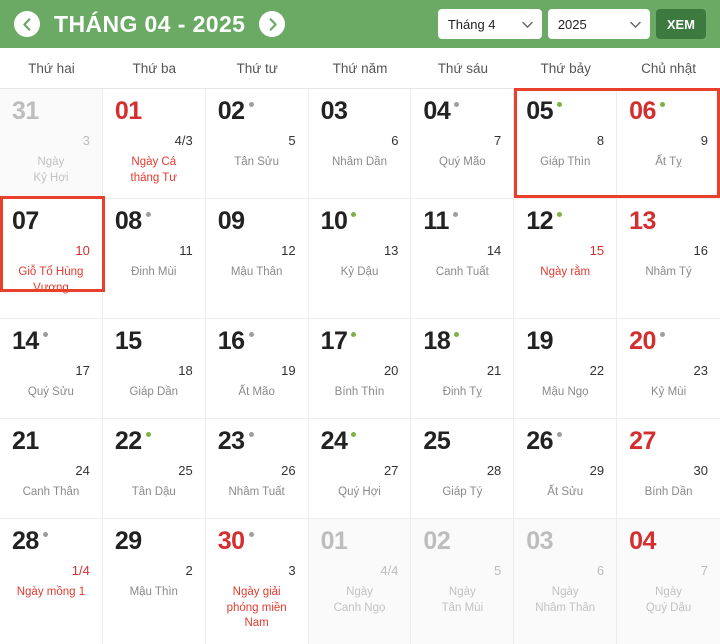 Image resolution: width=720 pixels, height=644 pixels. I want to click on day-number-row: 08, so click(154, 221).